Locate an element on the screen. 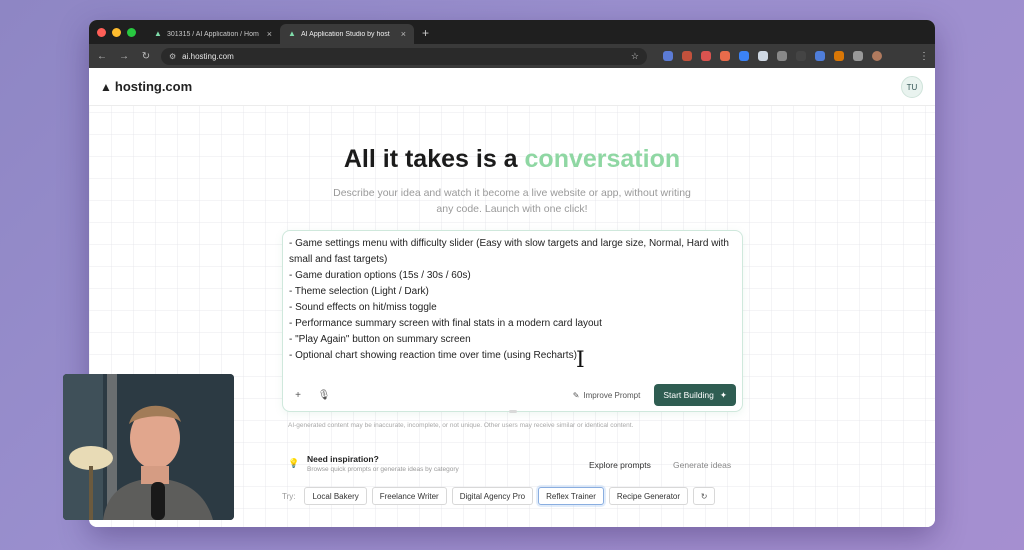  prompt-actions: + 🎙 ✎ Improve Prompt Start Building ✦ is located at coordinates (512, 395).